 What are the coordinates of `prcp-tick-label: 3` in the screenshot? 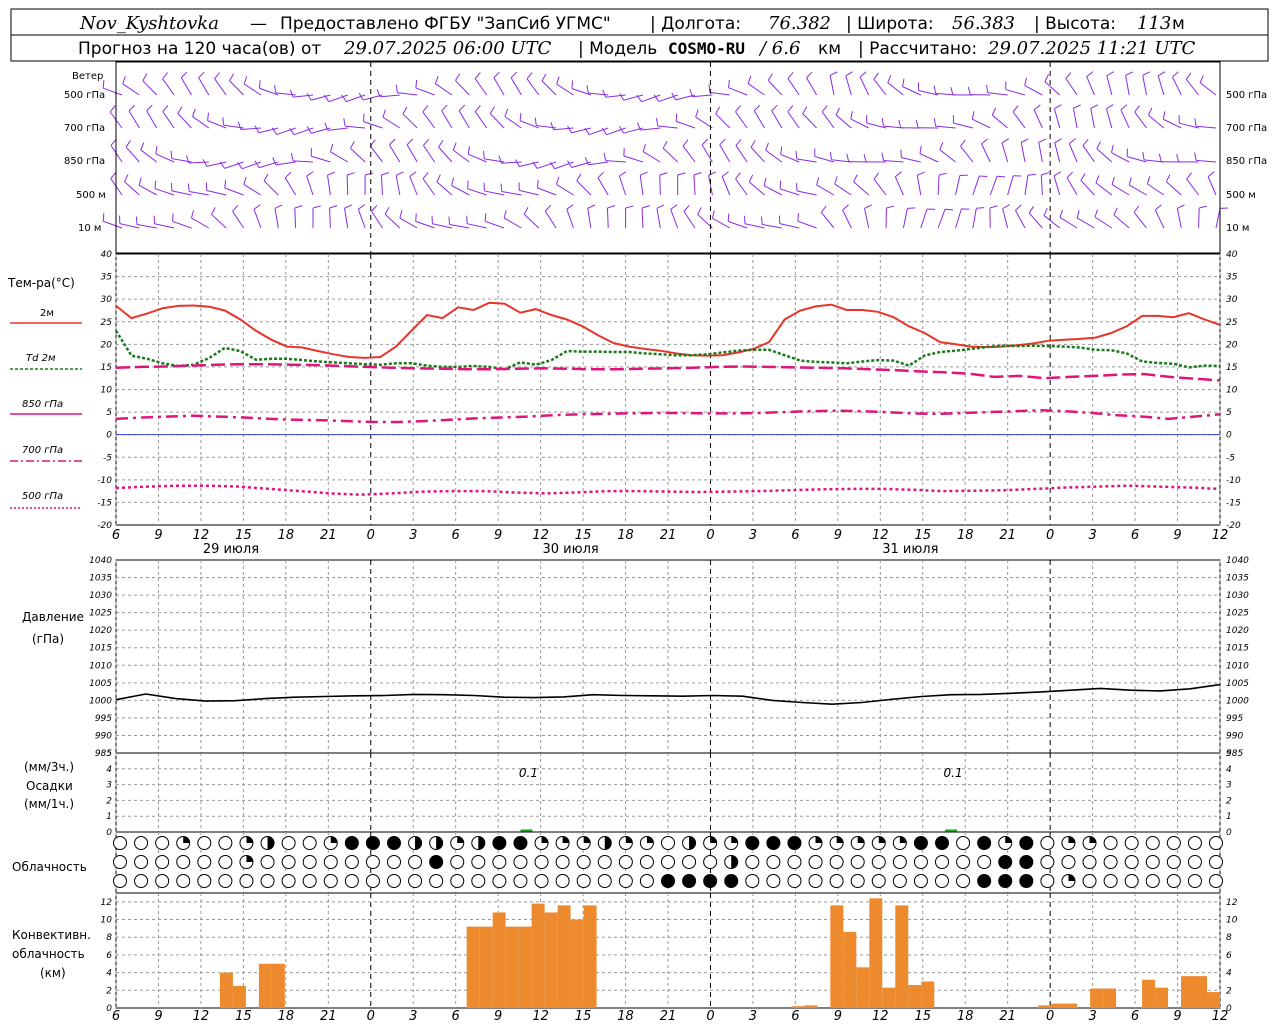 It's located at (109, 786).